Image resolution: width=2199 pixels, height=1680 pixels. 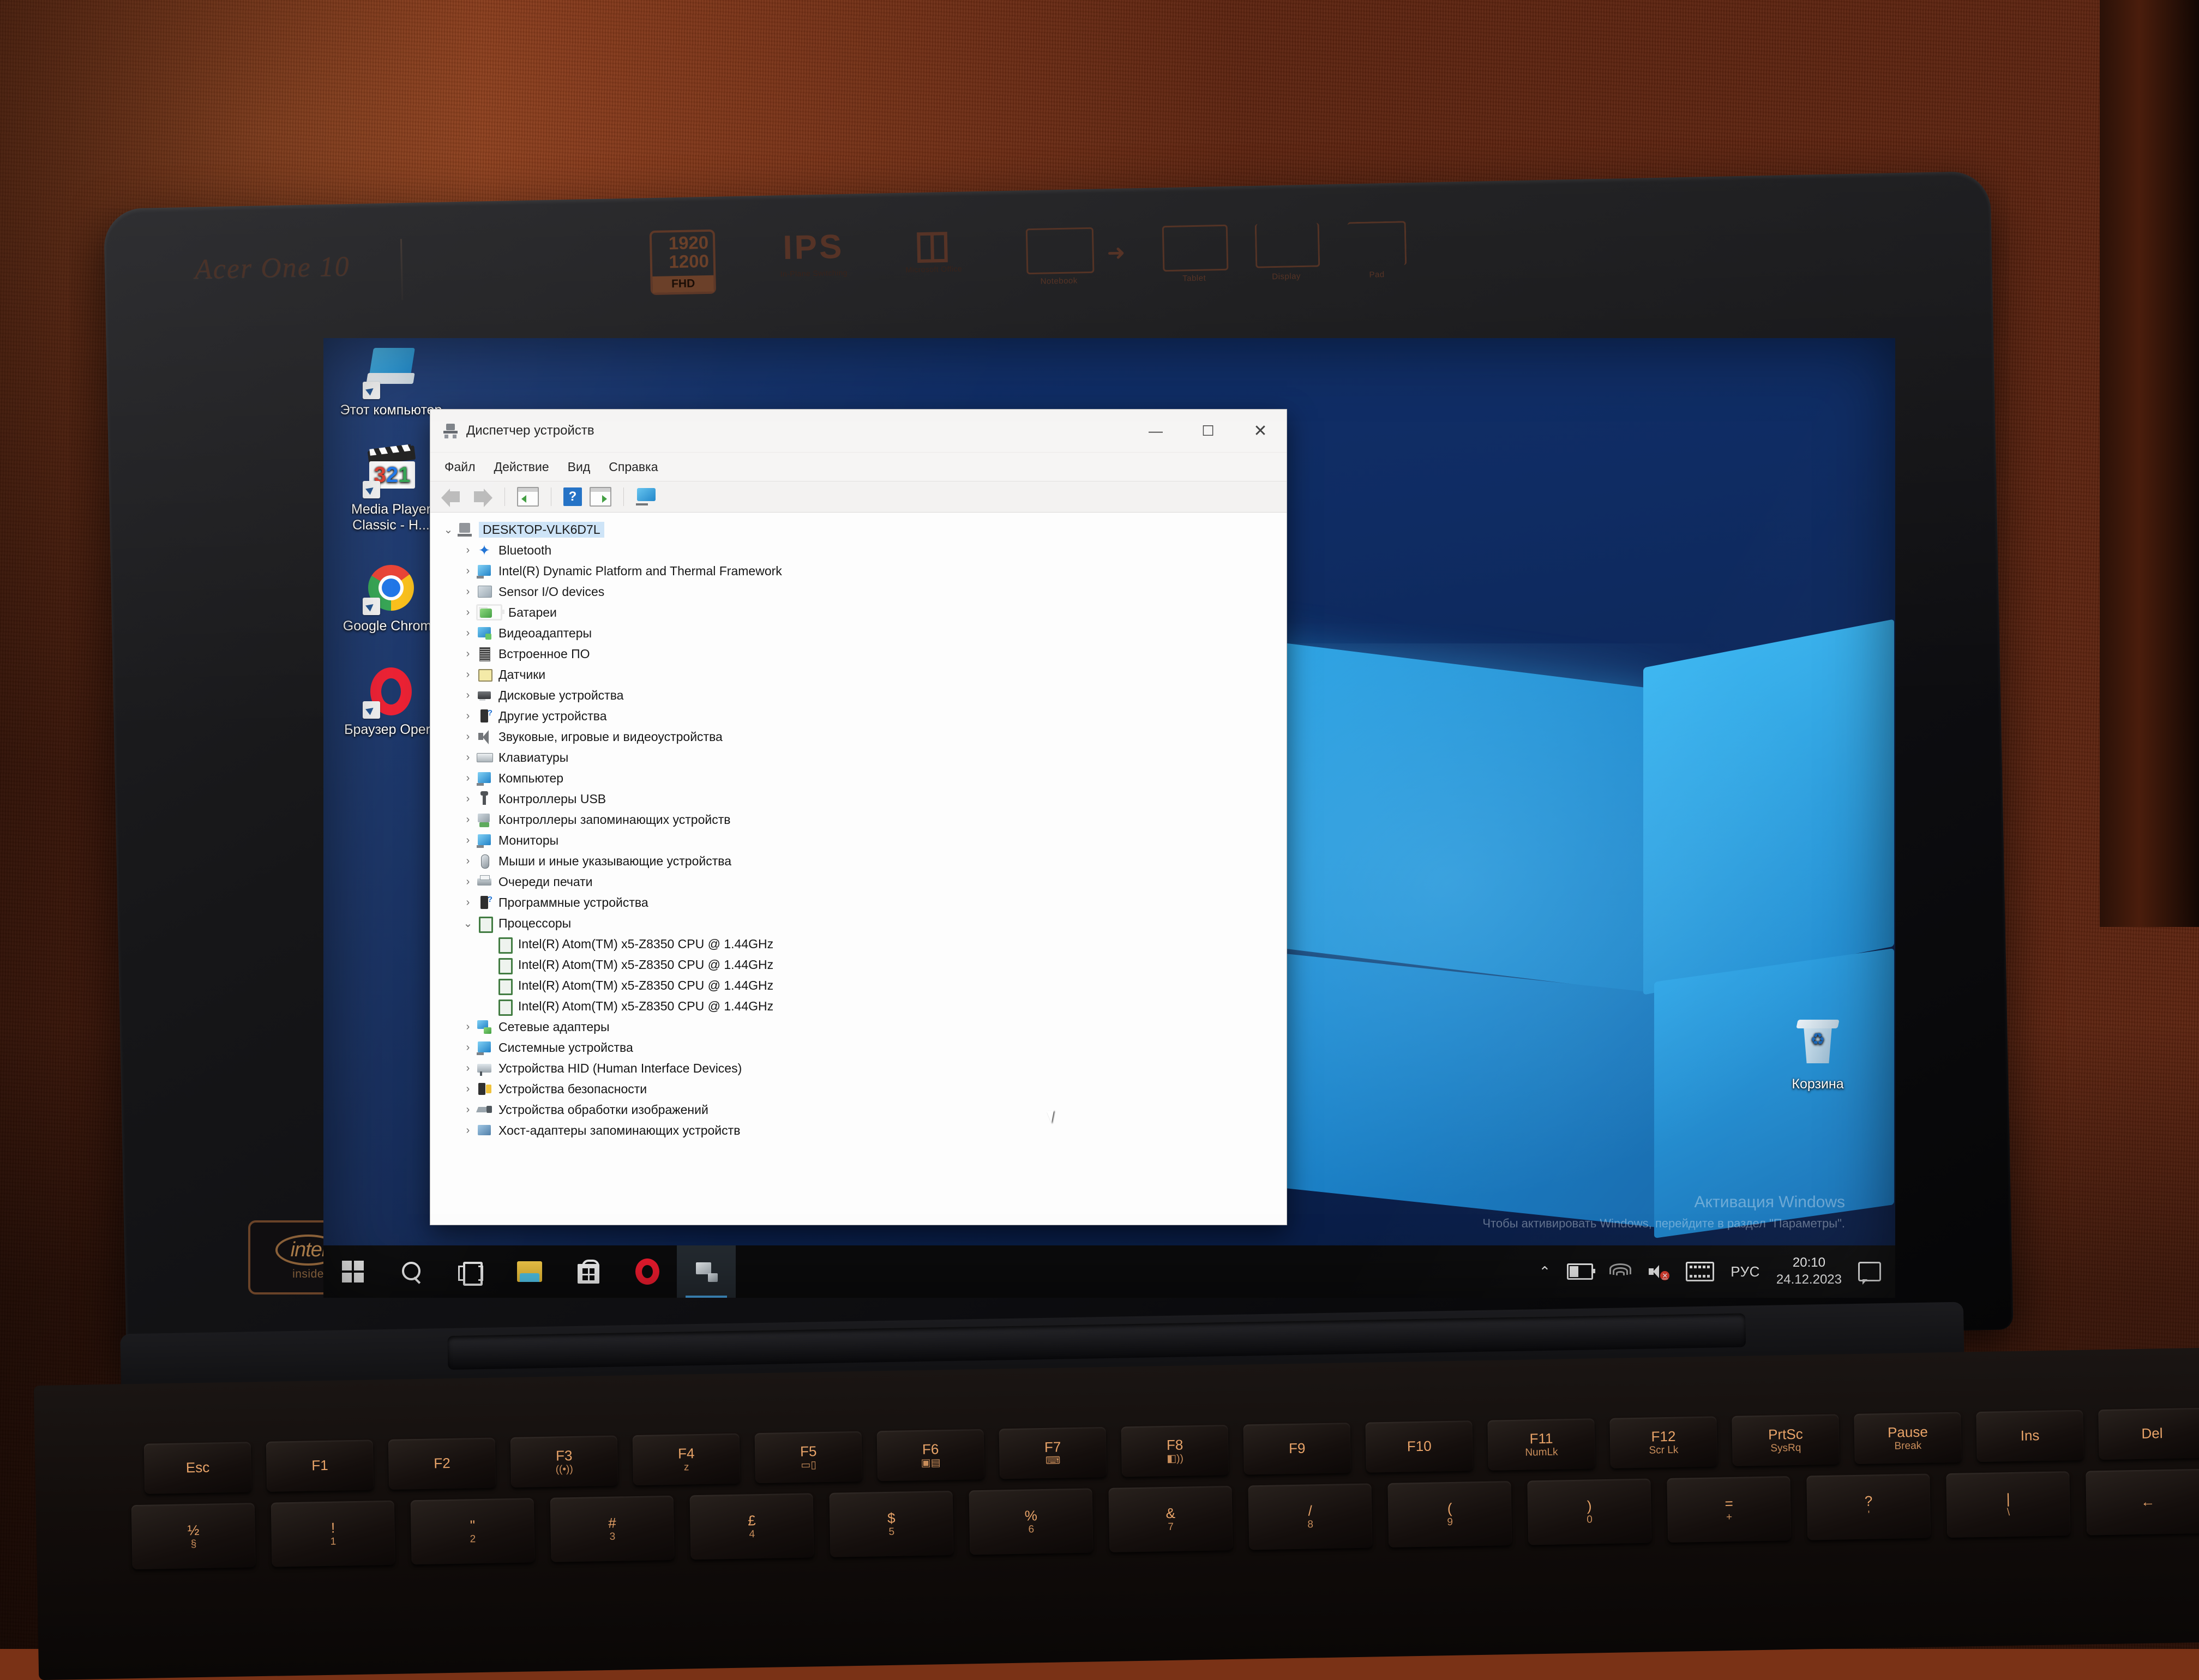 I want to click on tree-item: › Sensor I/O devices, so click(x=858, y=591).